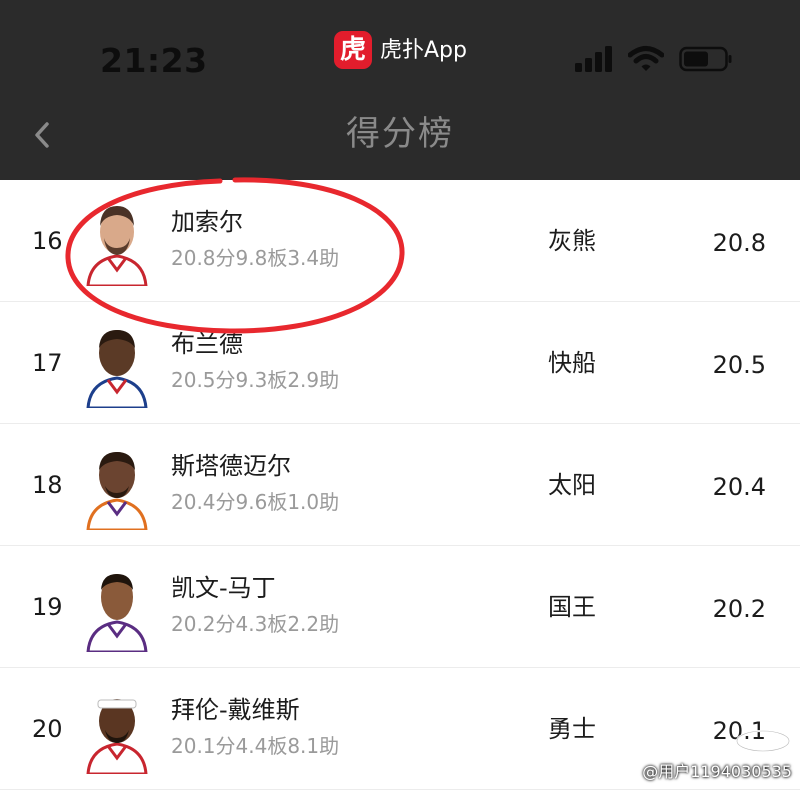 This screenshot has height=790, width=800. Describe the element at coordinates (705, 59) in the screenshot. I see `battery-icon` at that location.